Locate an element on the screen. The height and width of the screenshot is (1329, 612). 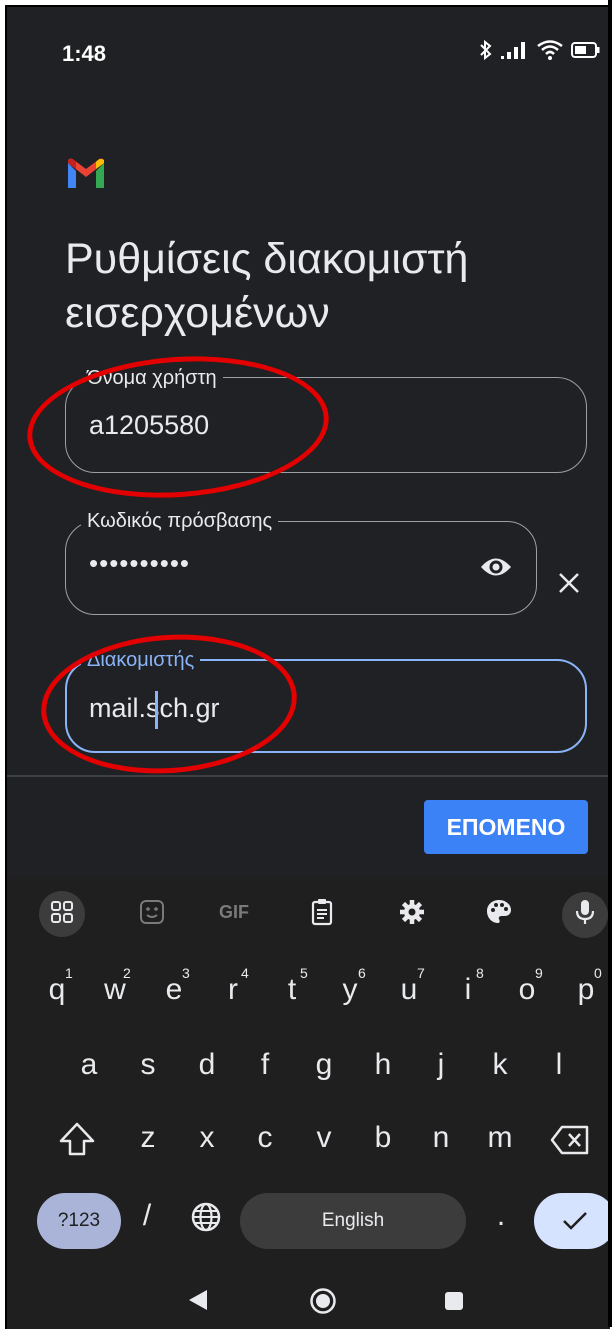
microphone-icon is located at coordinates (585, 912).